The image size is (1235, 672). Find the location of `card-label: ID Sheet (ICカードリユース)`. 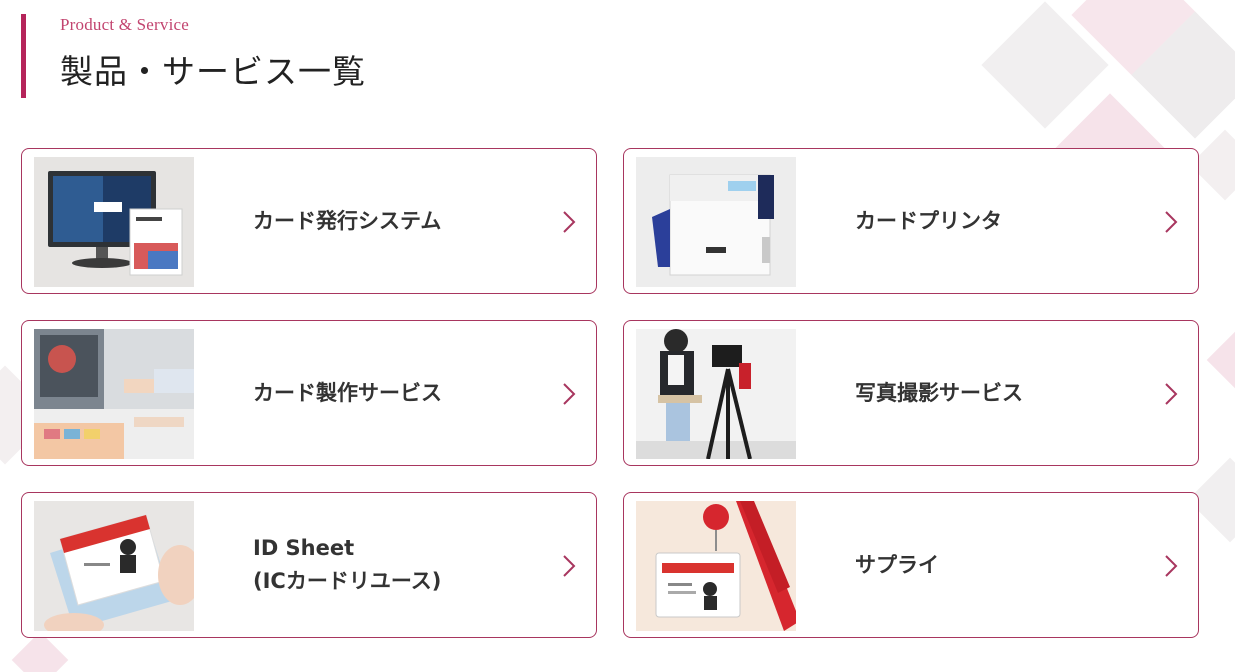

card-label: ID Sheet (ICカードリユース) is located at coordinates (347, 565).